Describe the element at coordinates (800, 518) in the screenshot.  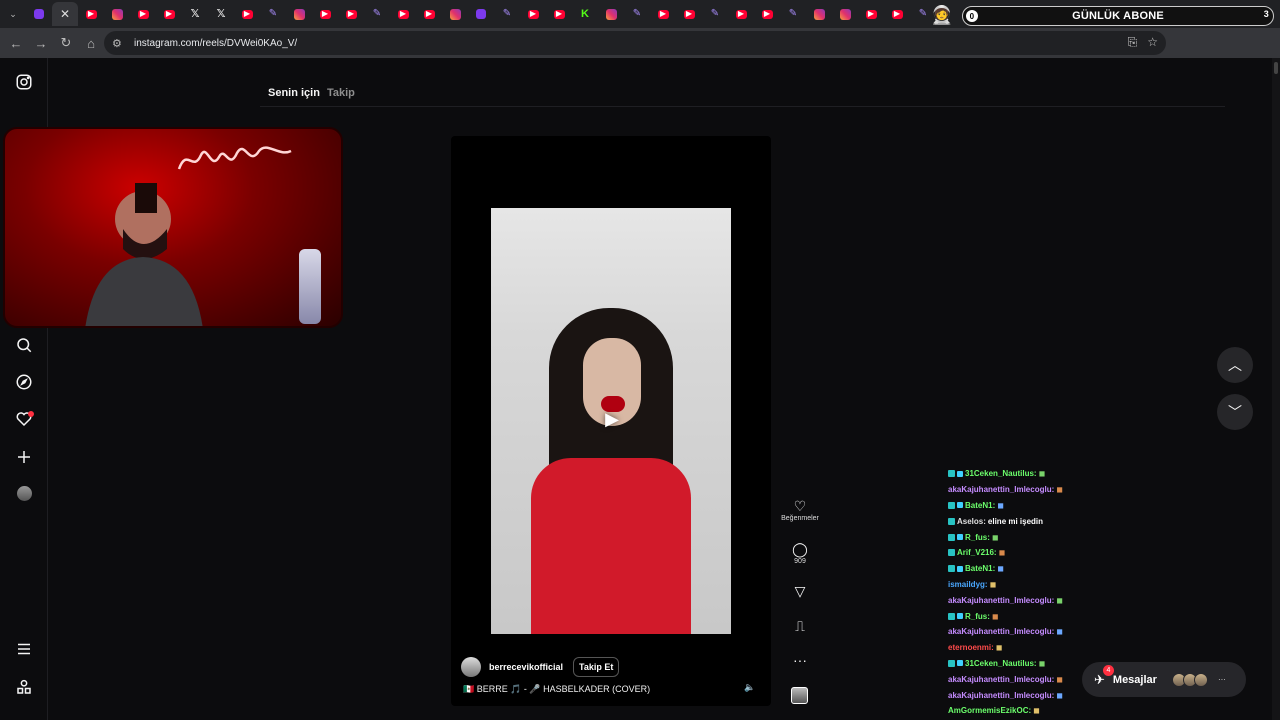
I see `likes-label: Beğenmeler` at that location.